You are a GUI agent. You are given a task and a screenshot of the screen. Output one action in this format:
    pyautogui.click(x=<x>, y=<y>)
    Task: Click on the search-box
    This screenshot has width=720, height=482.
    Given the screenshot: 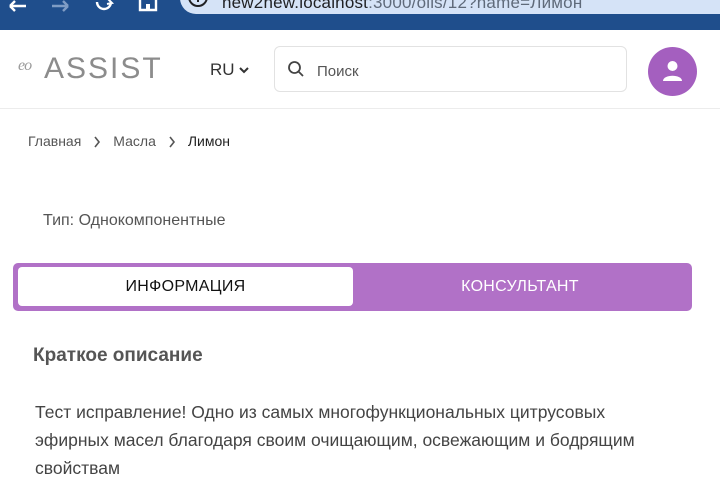 What is the action you would take?
    pyautogui.click(x=450, y=69)
    